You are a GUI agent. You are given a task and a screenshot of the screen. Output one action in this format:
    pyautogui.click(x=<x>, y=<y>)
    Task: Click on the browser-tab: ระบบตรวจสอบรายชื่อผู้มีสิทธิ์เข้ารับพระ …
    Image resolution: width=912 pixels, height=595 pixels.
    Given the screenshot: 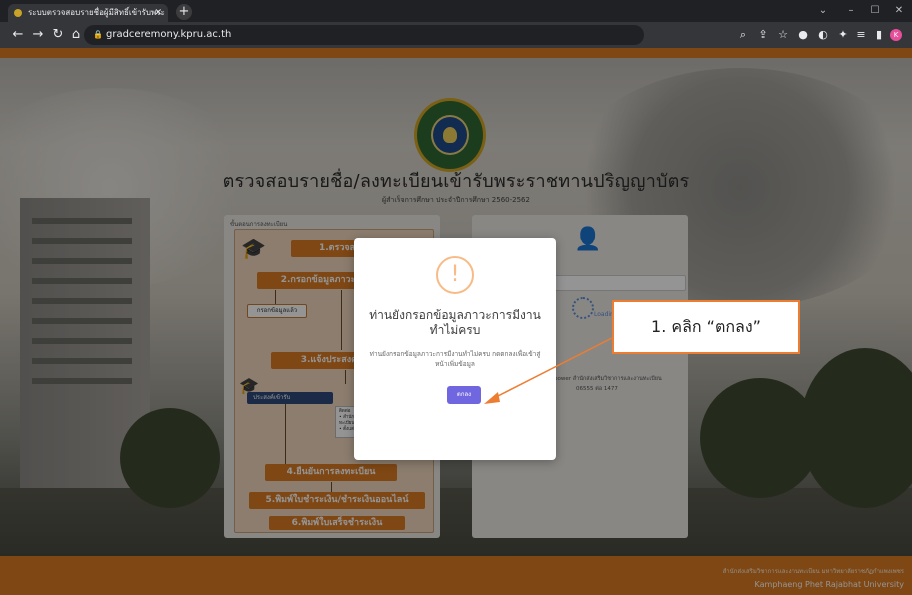 What is the action you would take?
    pyautogui.click(x=88, y=13)
    